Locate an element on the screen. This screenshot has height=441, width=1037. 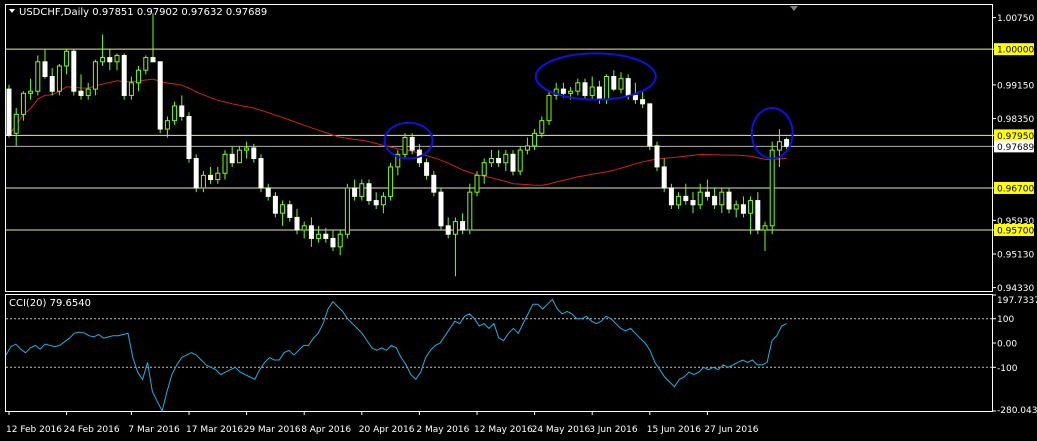
x-tick-label: 27 Jun 2016 is located at coordinates (731, 430).